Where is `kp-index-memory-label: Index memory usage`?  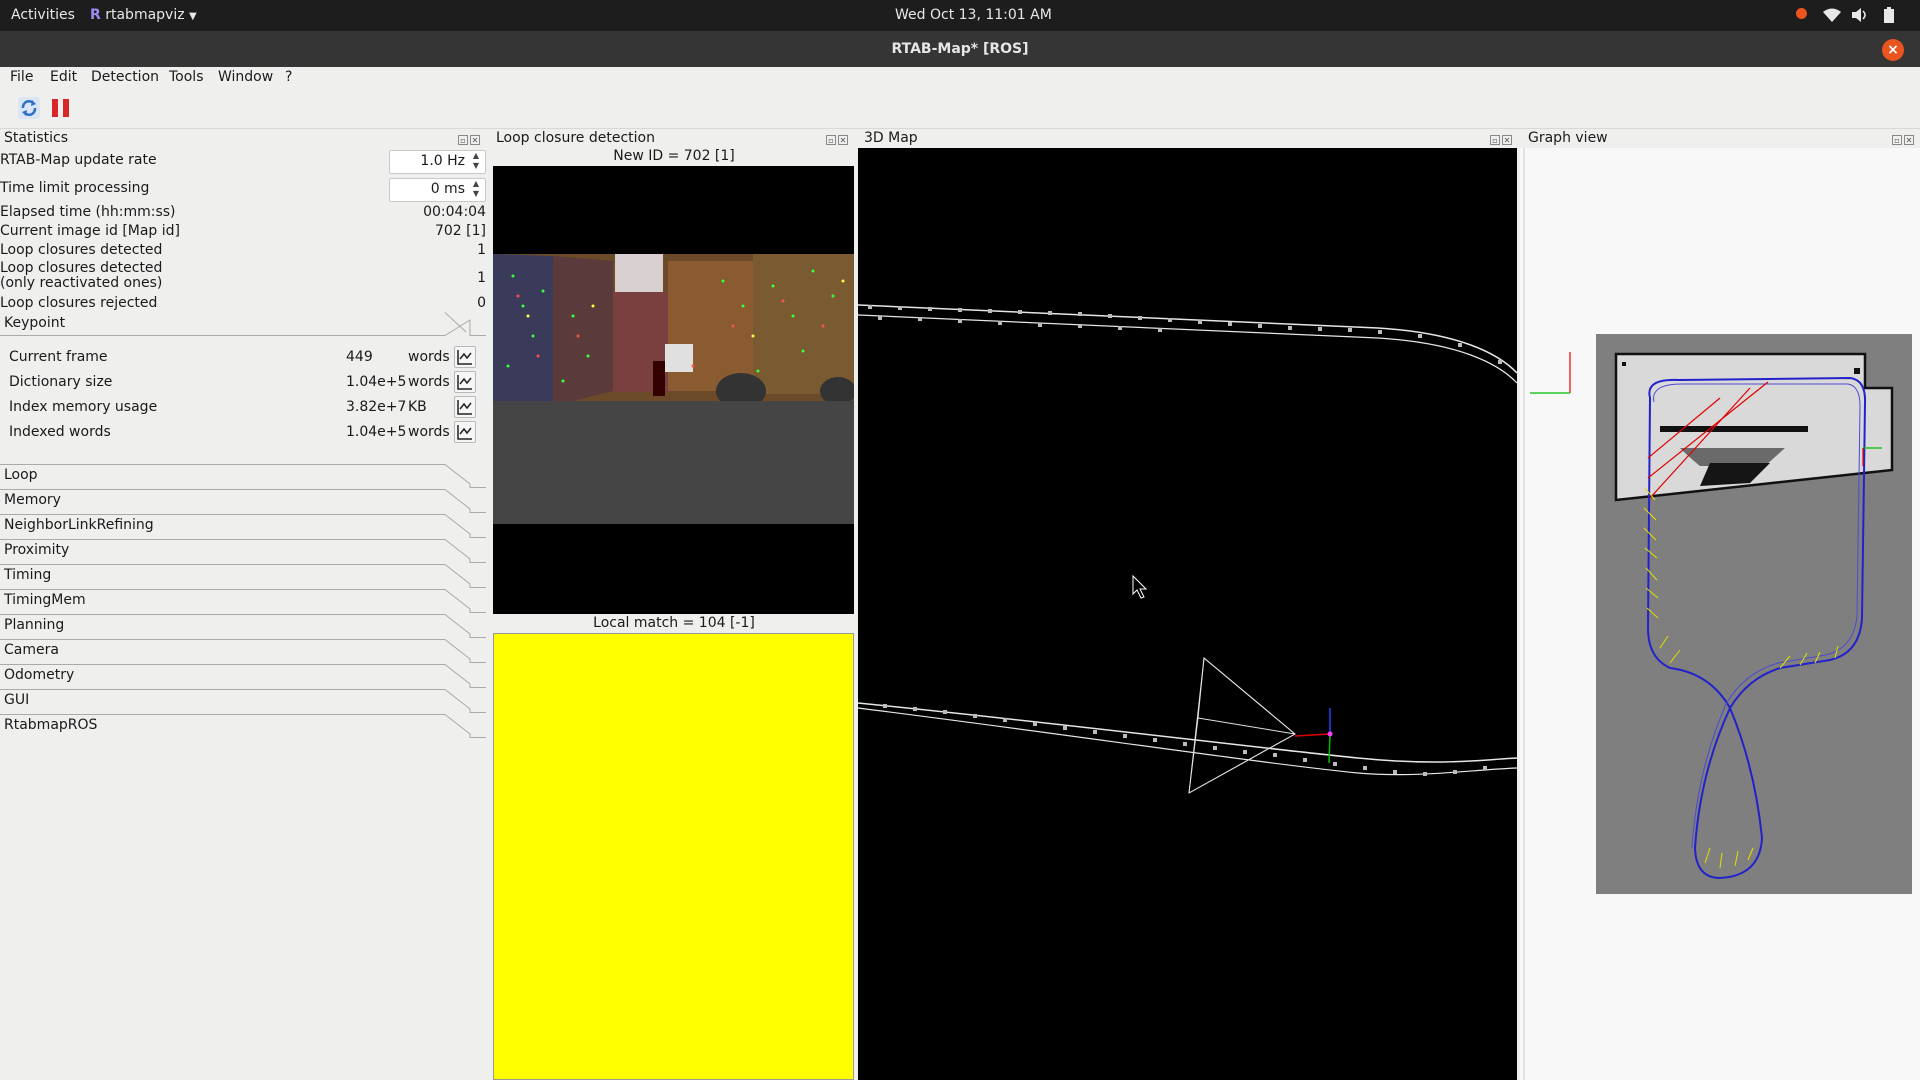
kp-index-memory-label: Index memory usage is located at coordinates (83, 407).